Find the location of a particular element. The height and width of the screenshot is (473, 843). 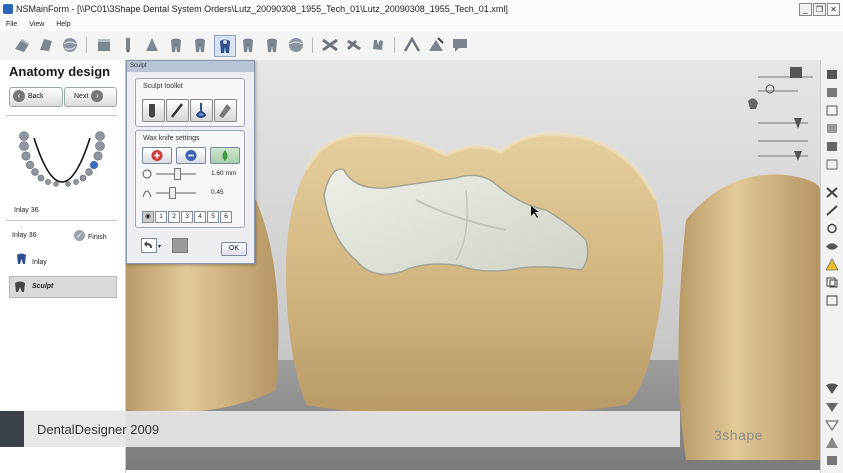

wax-knife-tool-button is located at coordinates (153, 110).